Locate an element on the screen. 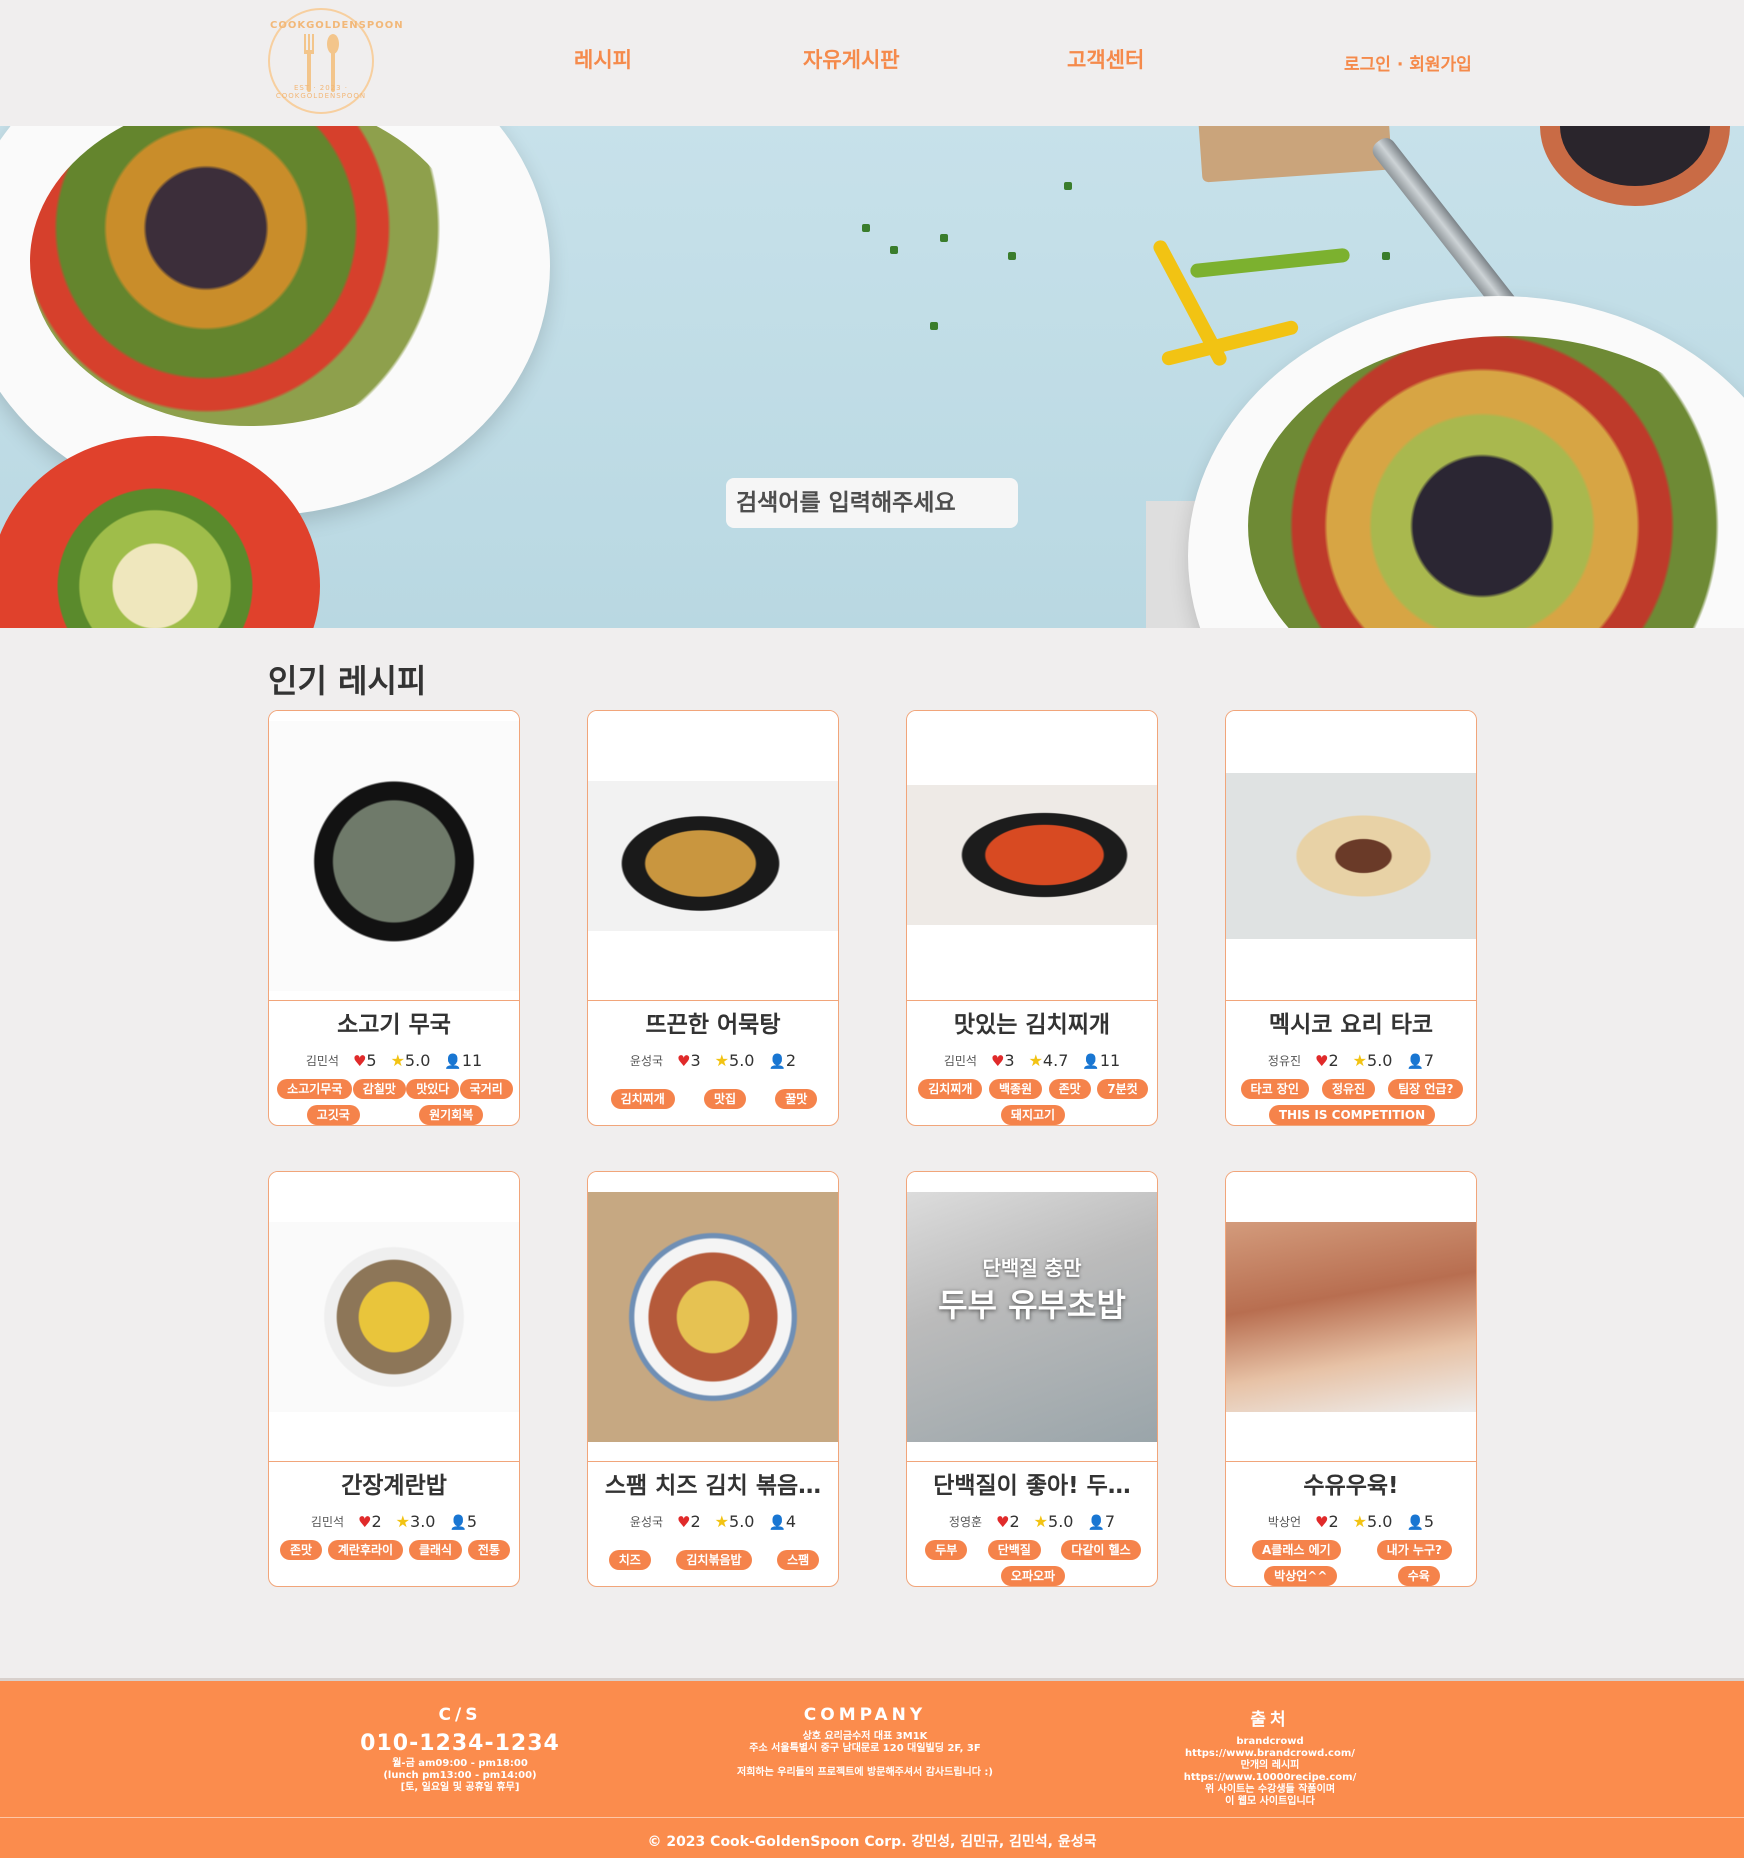  recipe-tag: 계란후라이 is located at coordinates (365, 1550).